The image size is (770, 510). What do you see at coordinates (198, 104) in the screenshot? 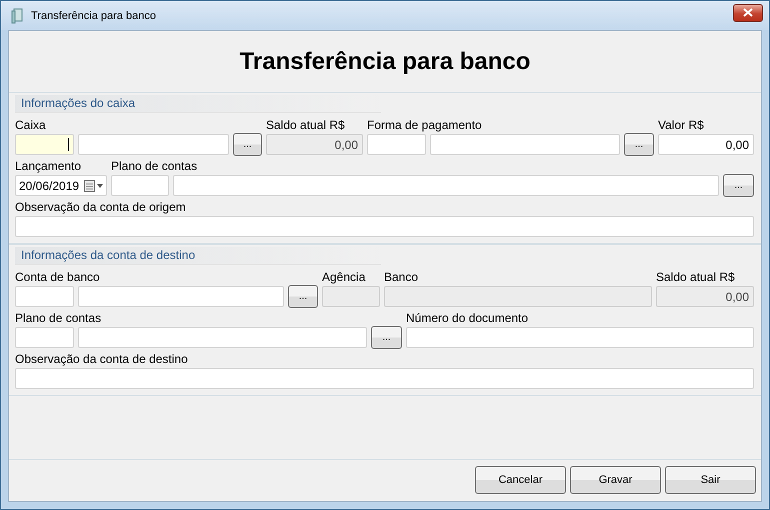
I see `section-header: Informações do caixa` at bounding box center [198, 104].